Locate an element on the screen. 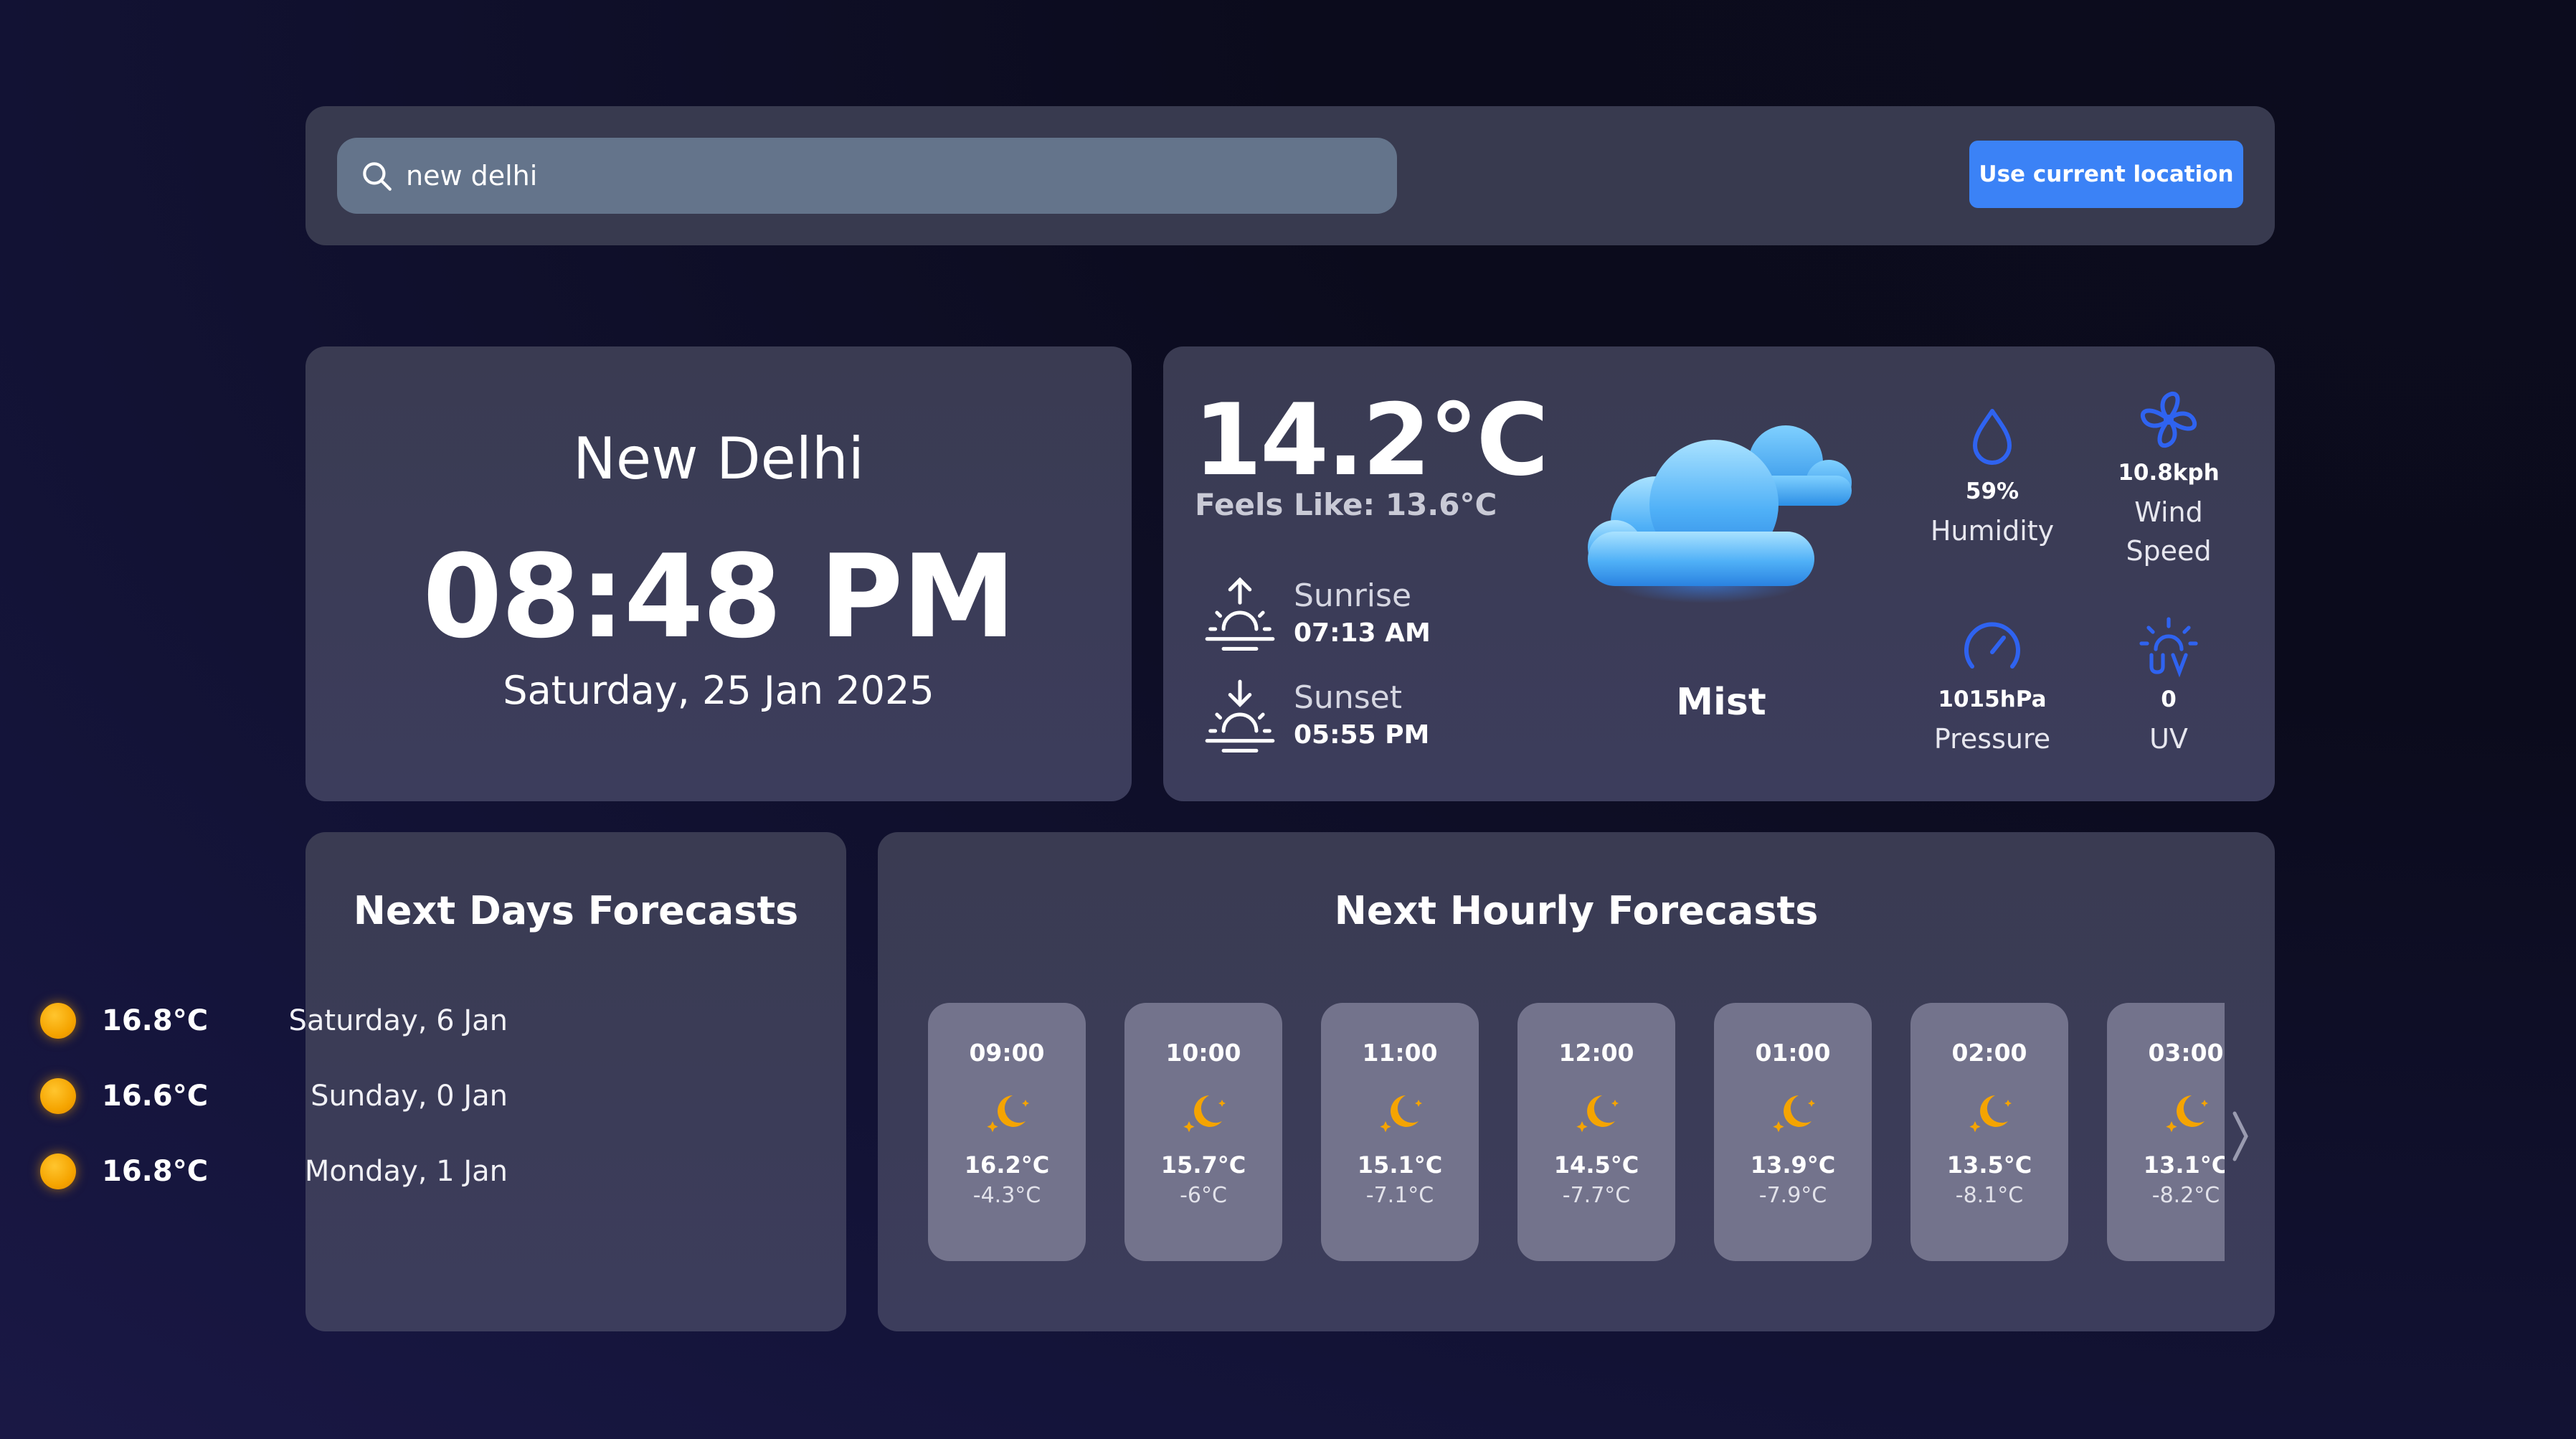  search-bar: Use current location is located at coordinates (1290, 175).